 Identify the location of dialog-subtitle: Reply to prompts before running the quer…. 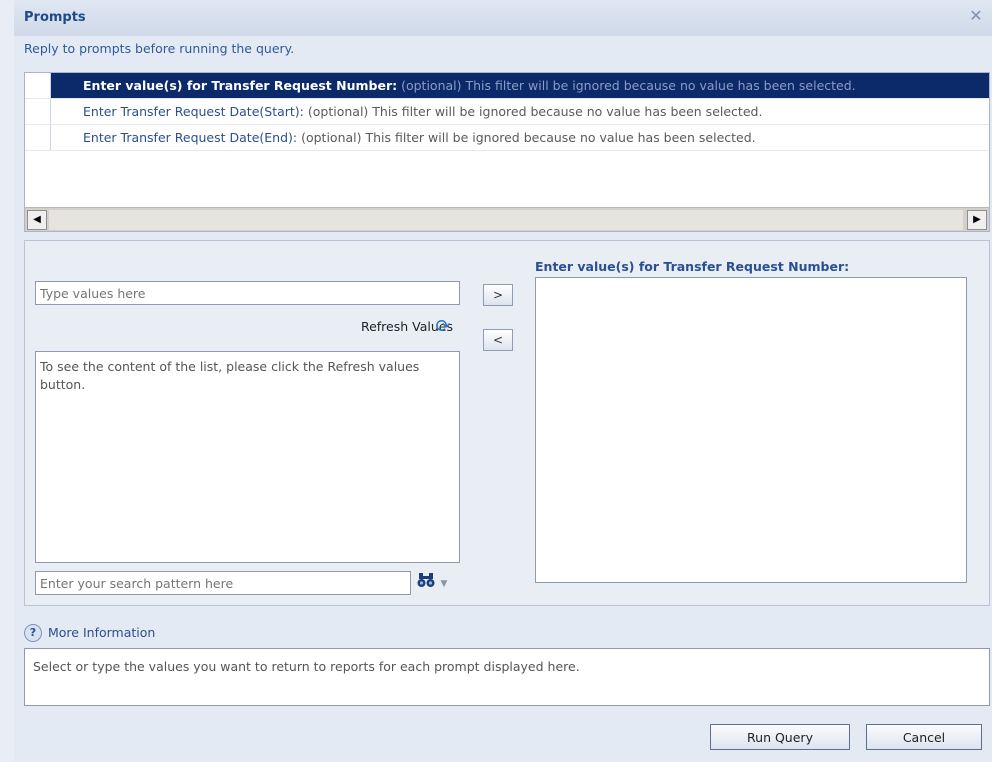
(159, 48).